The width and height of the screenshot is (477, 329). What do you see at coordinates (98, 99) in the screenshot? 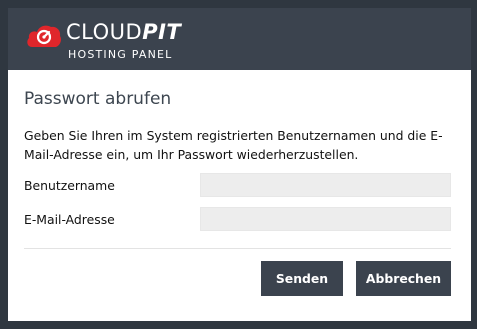
I see `dialog-title: Passwort abrufen` at bounding box center [98, 99].